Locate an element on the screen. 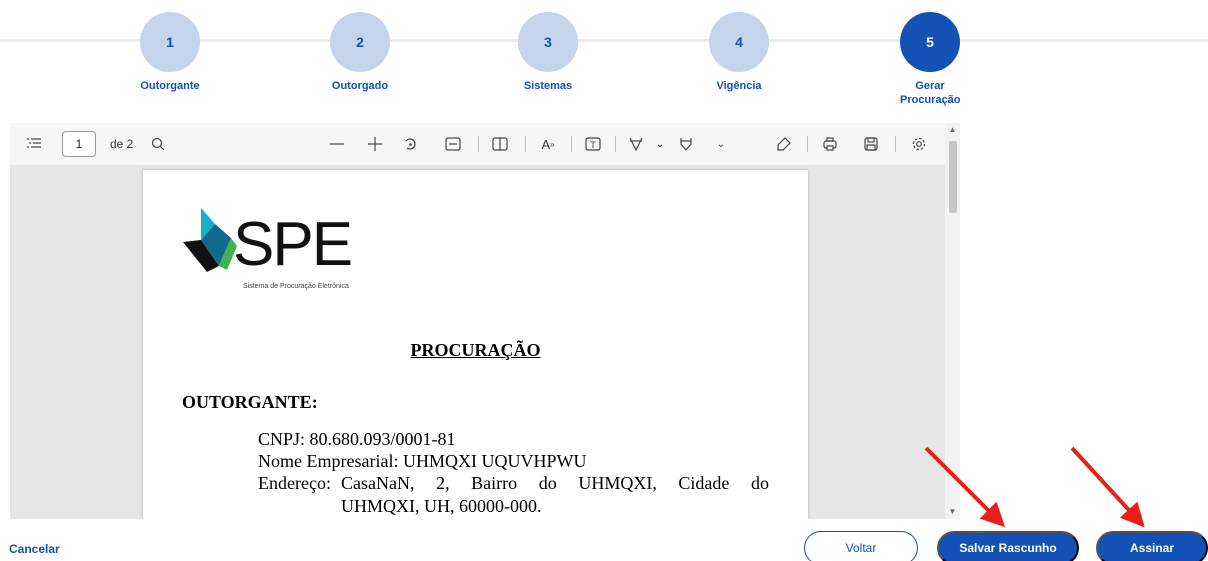 Image resolution: width=1208 pixels, height=561 pixels. section-heading: OUTORGANTE: is located at coordinates (250, 402).